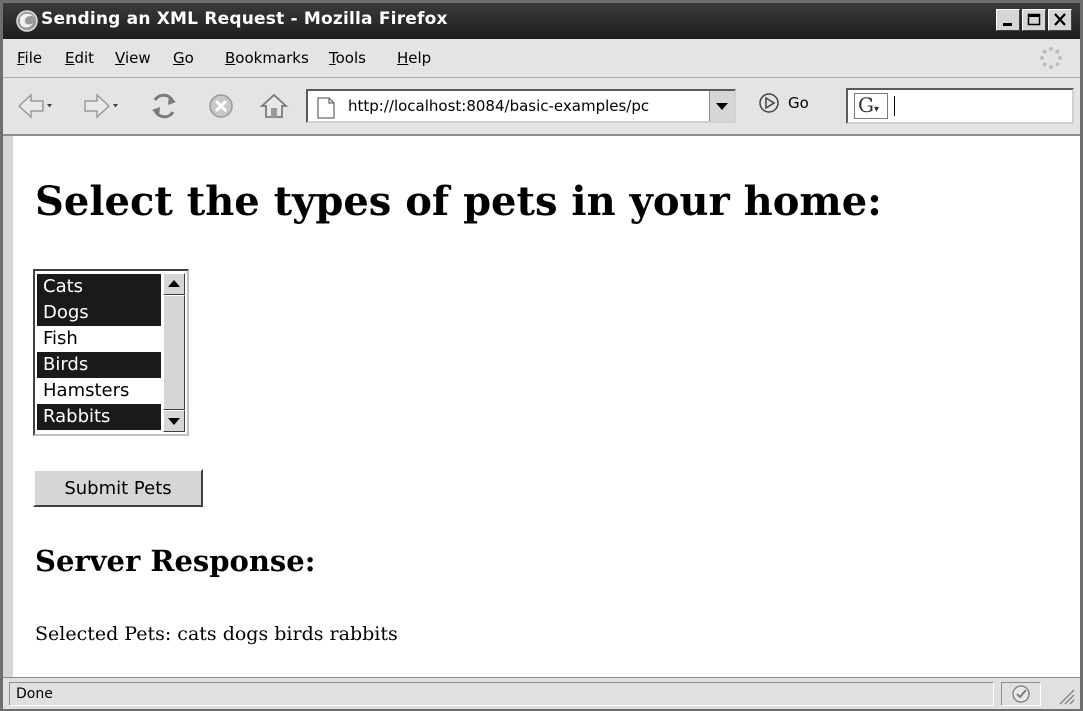 The image size is (1083, 711). What do you see at coordinates (501, 694) in the screenshot?
I see `status-text: Done` at bounding box center [501, 694].